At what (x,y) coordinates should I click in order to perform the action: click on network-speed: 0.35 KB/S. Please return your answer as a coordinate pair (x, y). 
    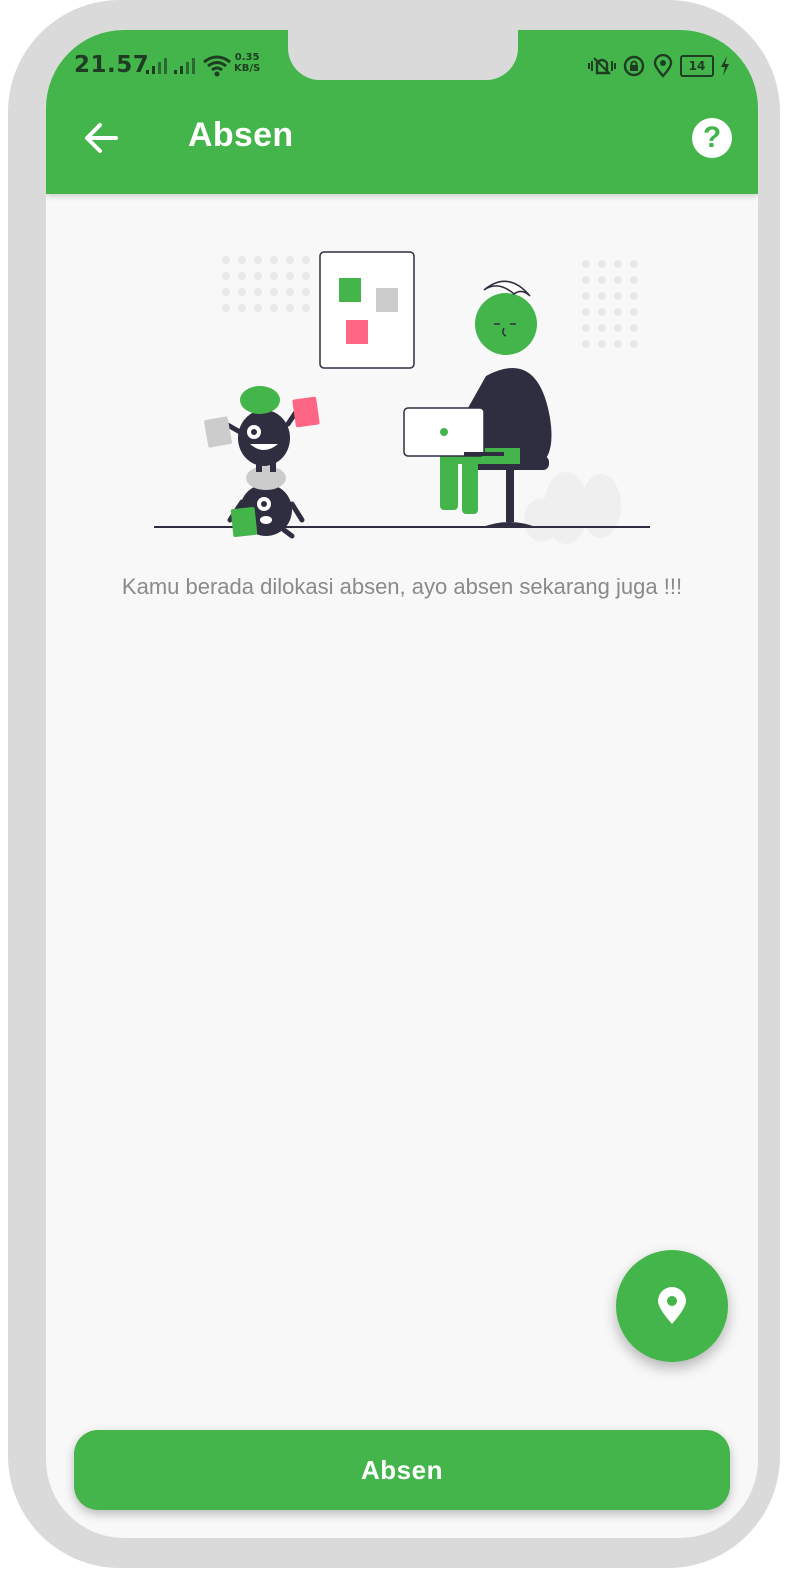
    Looking at the image, I should click on (247, 63).